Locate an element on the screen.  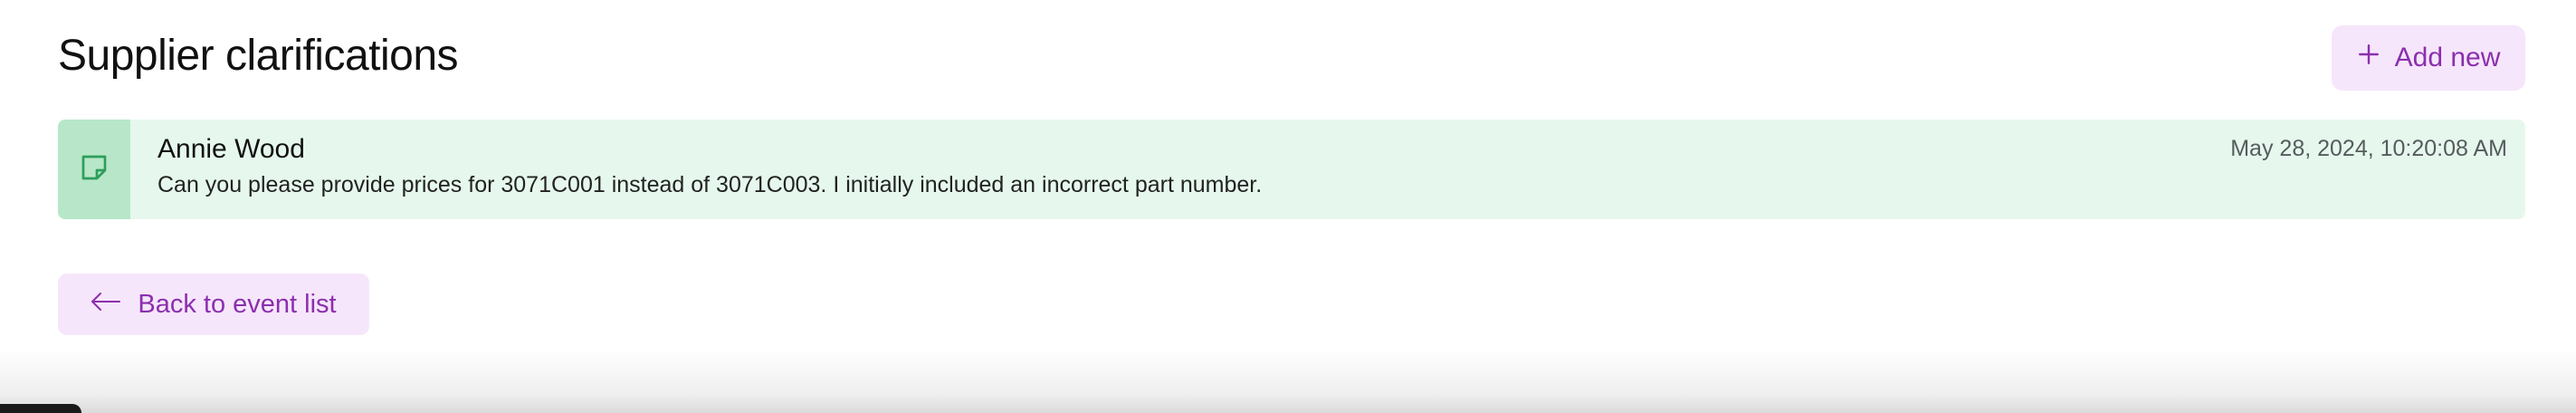
arrow-left-icon is located at coordinates (106, 305).